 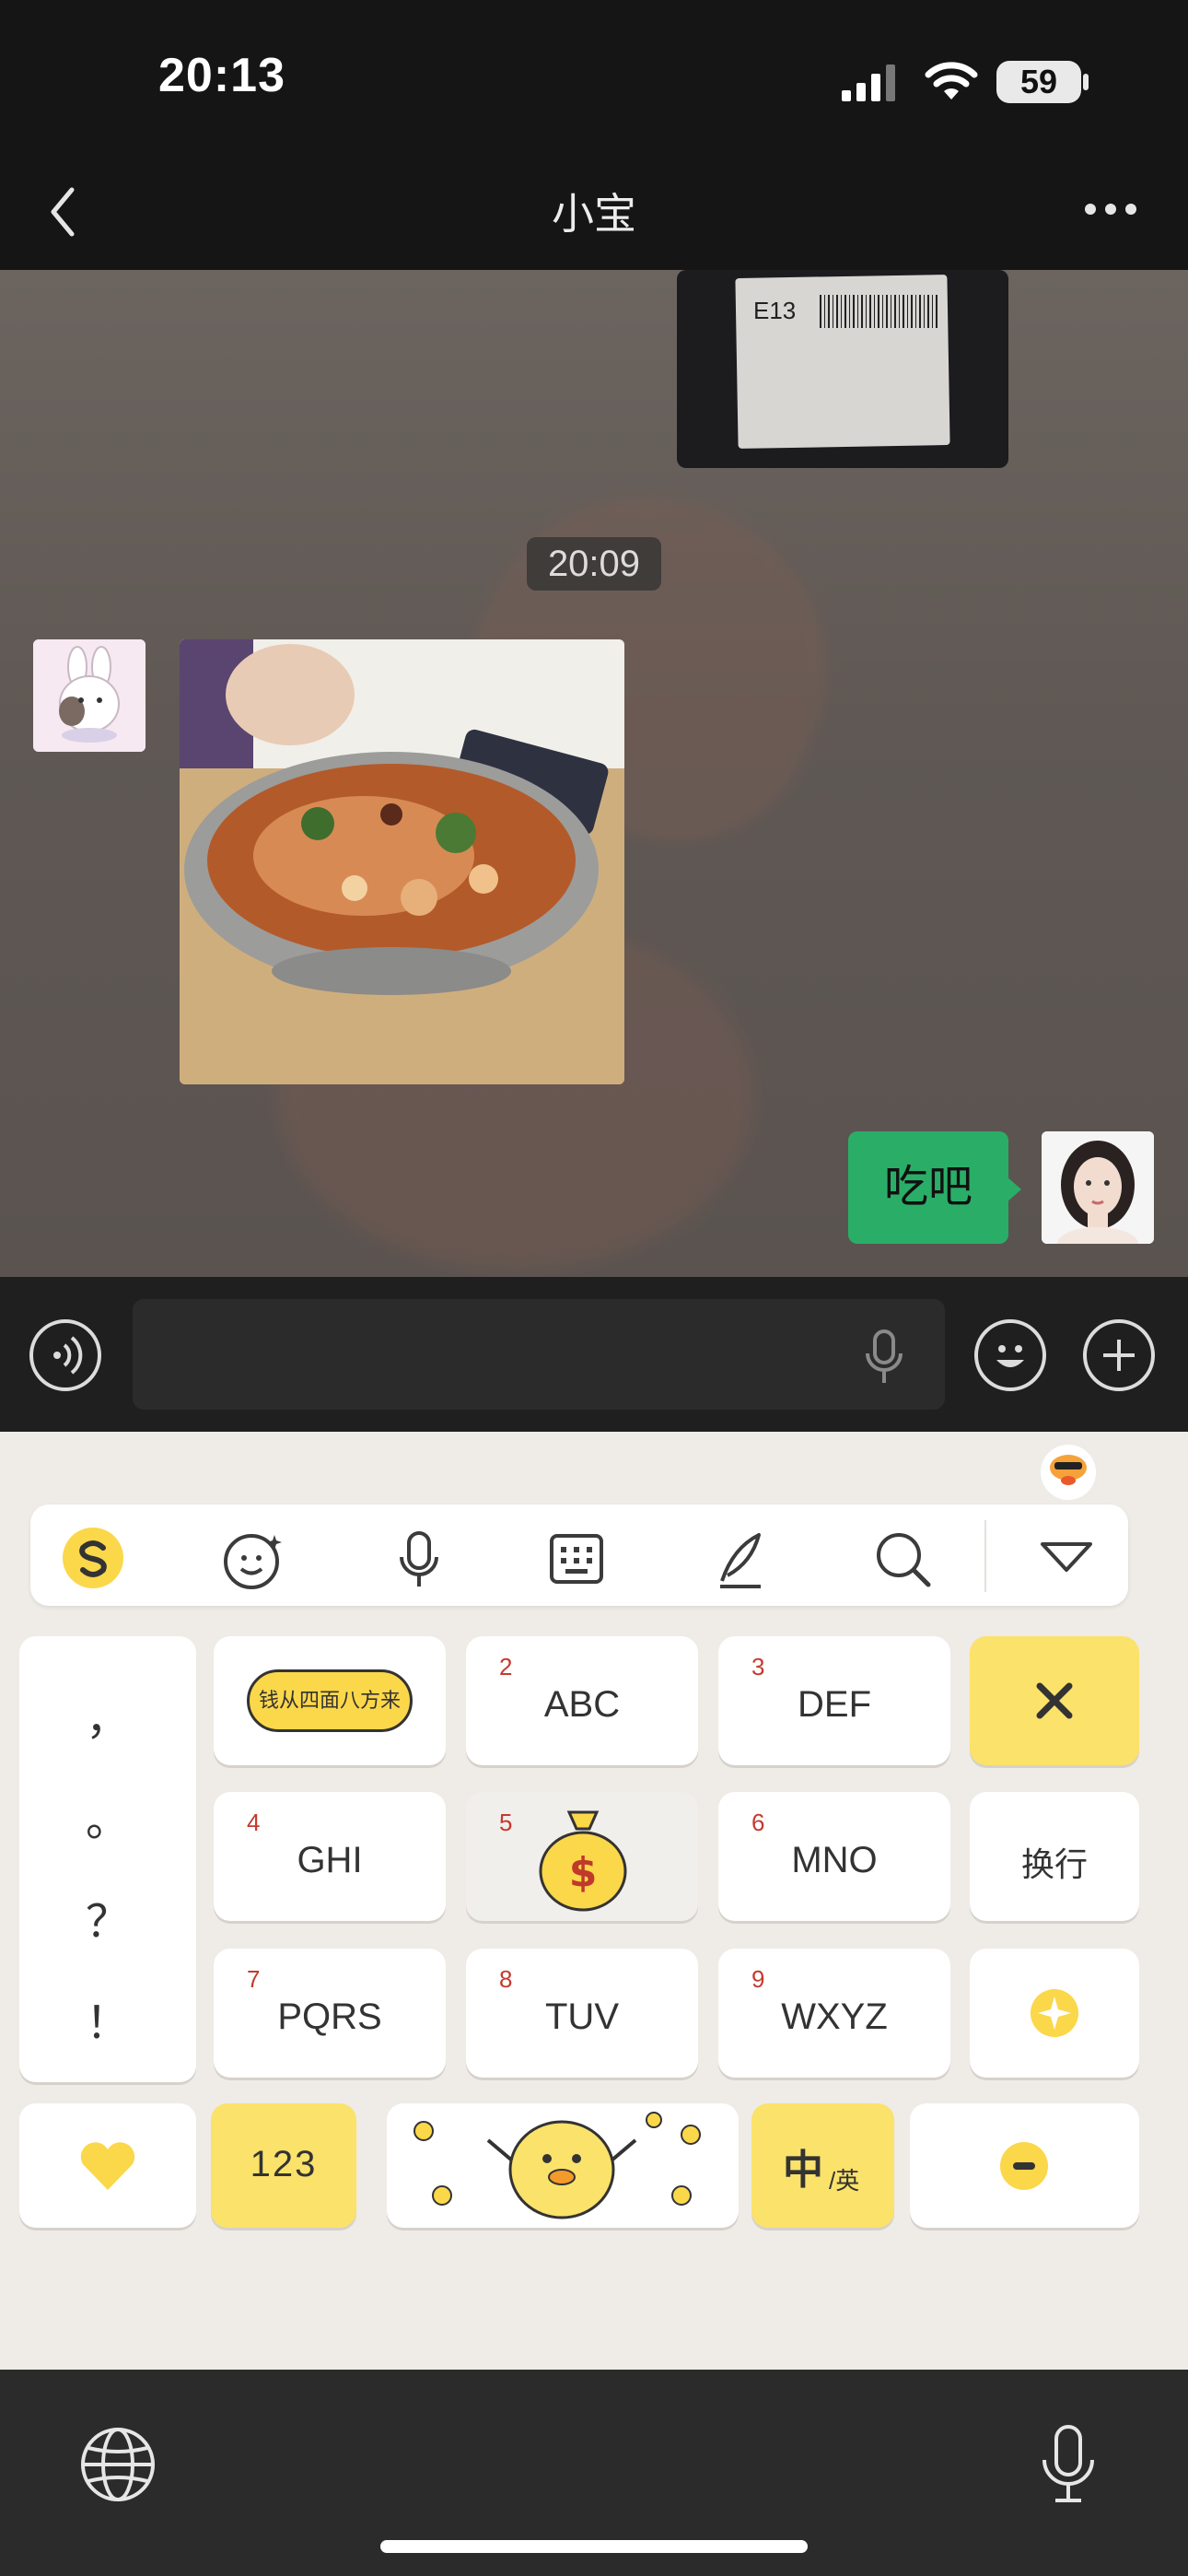 I want to click on message-input, so click(x=539, y=1354).